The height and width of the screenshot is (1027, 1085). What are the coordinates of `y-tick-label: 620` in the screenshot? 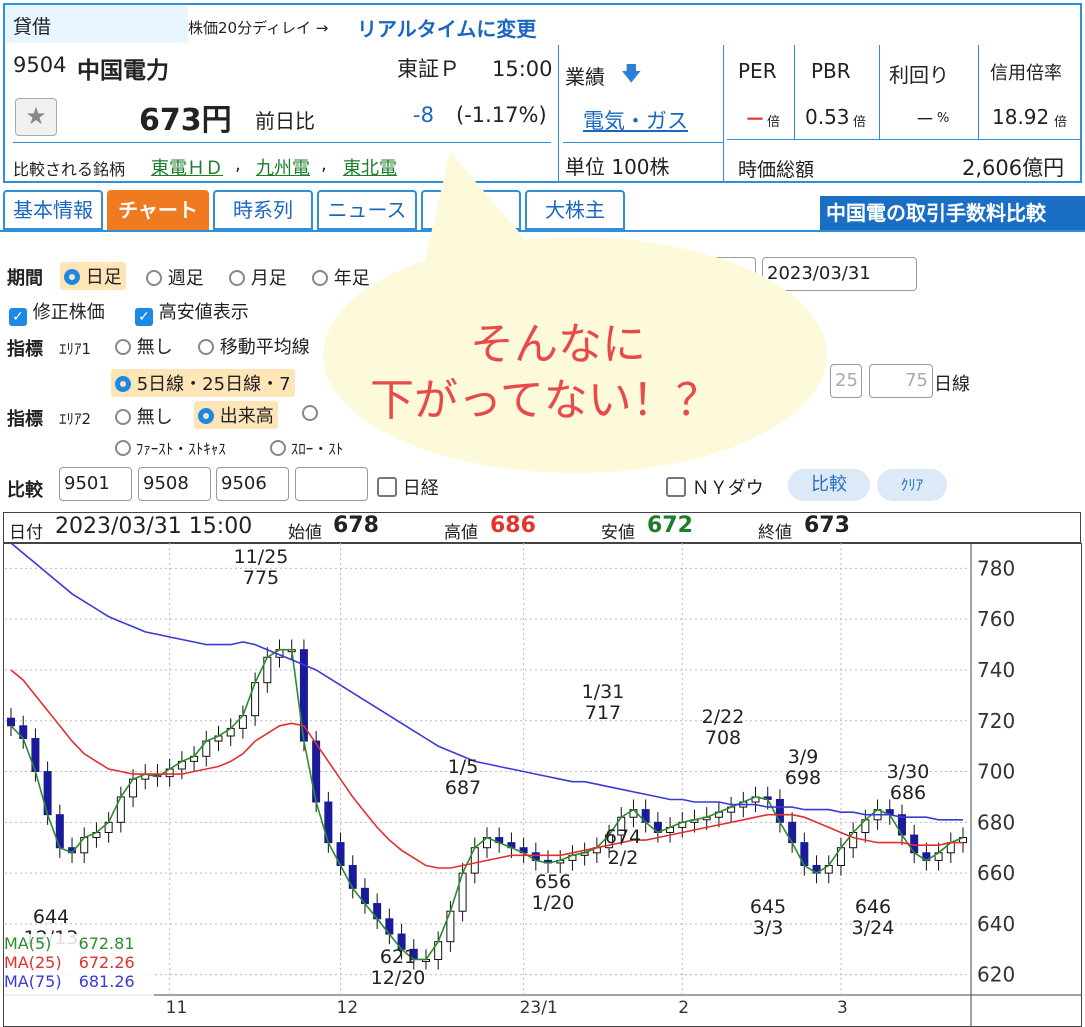 It's located at (996, 975).